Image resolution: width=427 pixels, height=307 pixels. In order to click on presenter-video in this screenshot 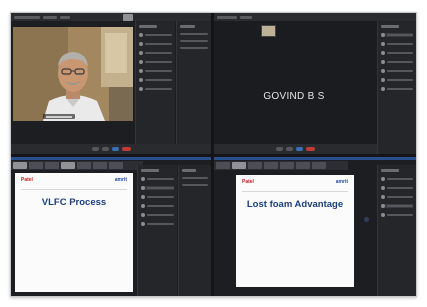, I will do `click(73, 74)`.